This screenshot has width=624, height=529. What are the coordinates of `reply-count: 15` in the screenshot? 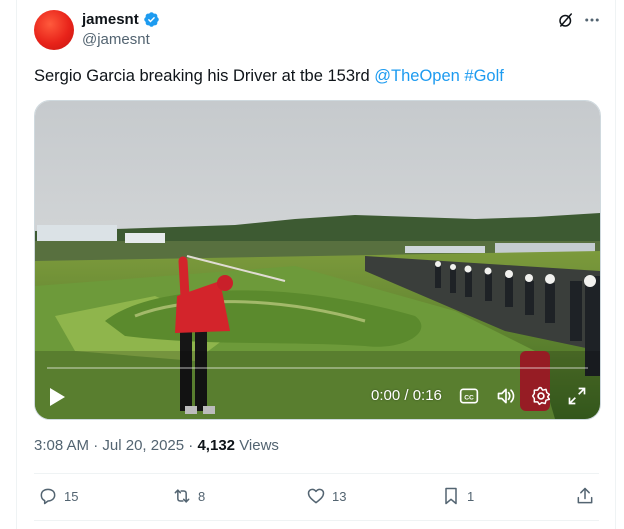 It's located at (71, 496).